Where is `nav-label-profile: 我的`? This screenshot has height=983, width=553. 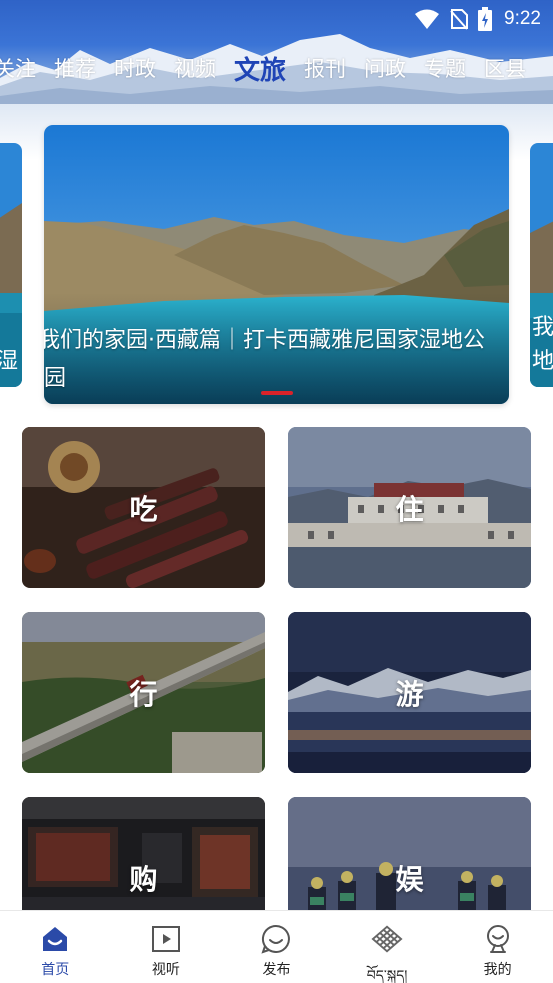
nav-label-profile: 我的 is located at coordinates (497, 970).